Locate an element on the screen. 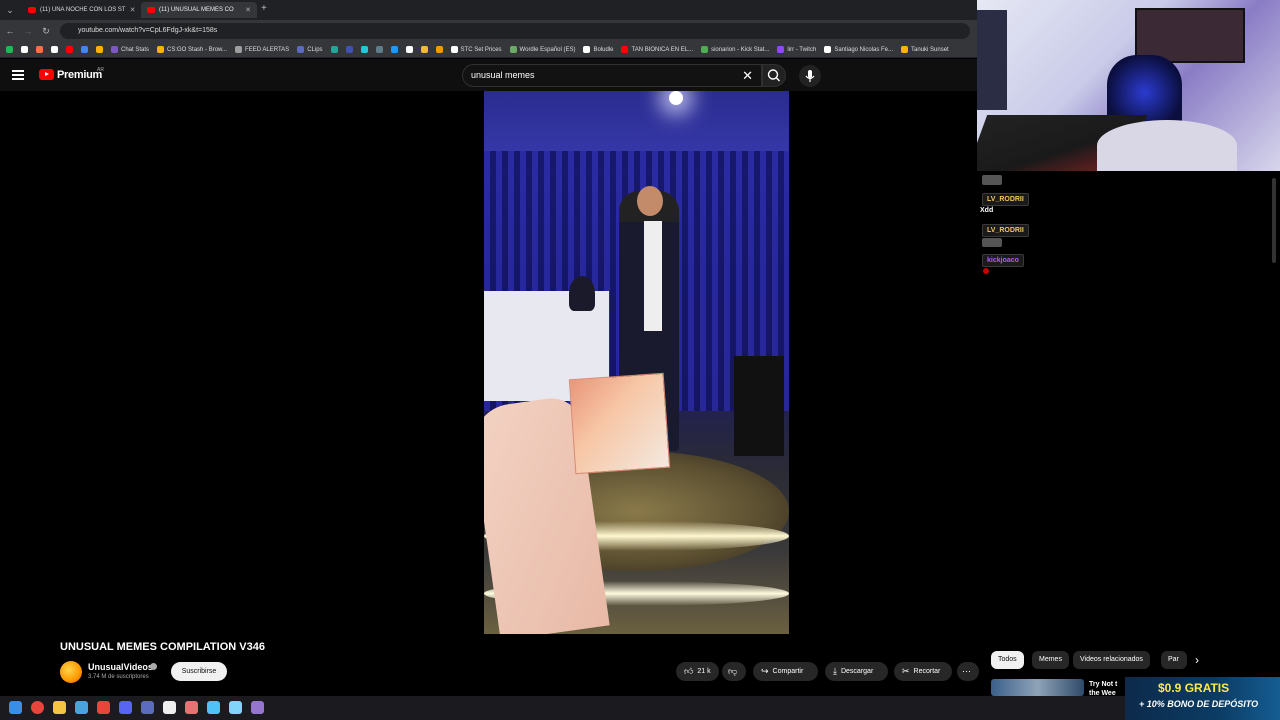 The height and width of the screenshot is (720, 1280). search-button is located at coordinates (774, 75).